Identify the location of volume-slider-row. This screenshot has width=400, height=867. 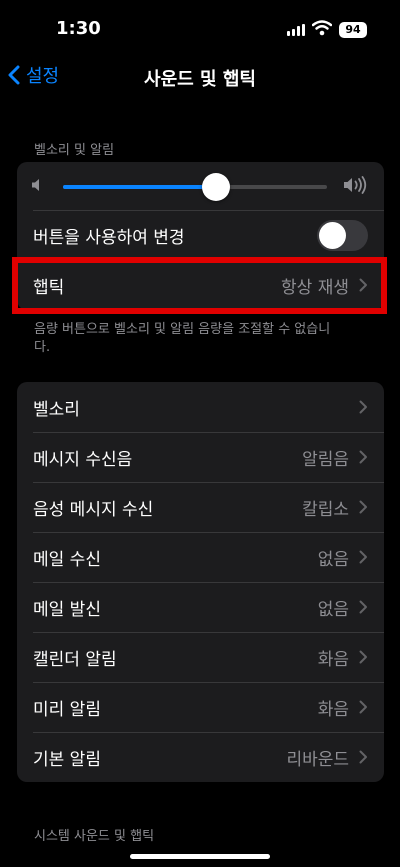
(200, 186).